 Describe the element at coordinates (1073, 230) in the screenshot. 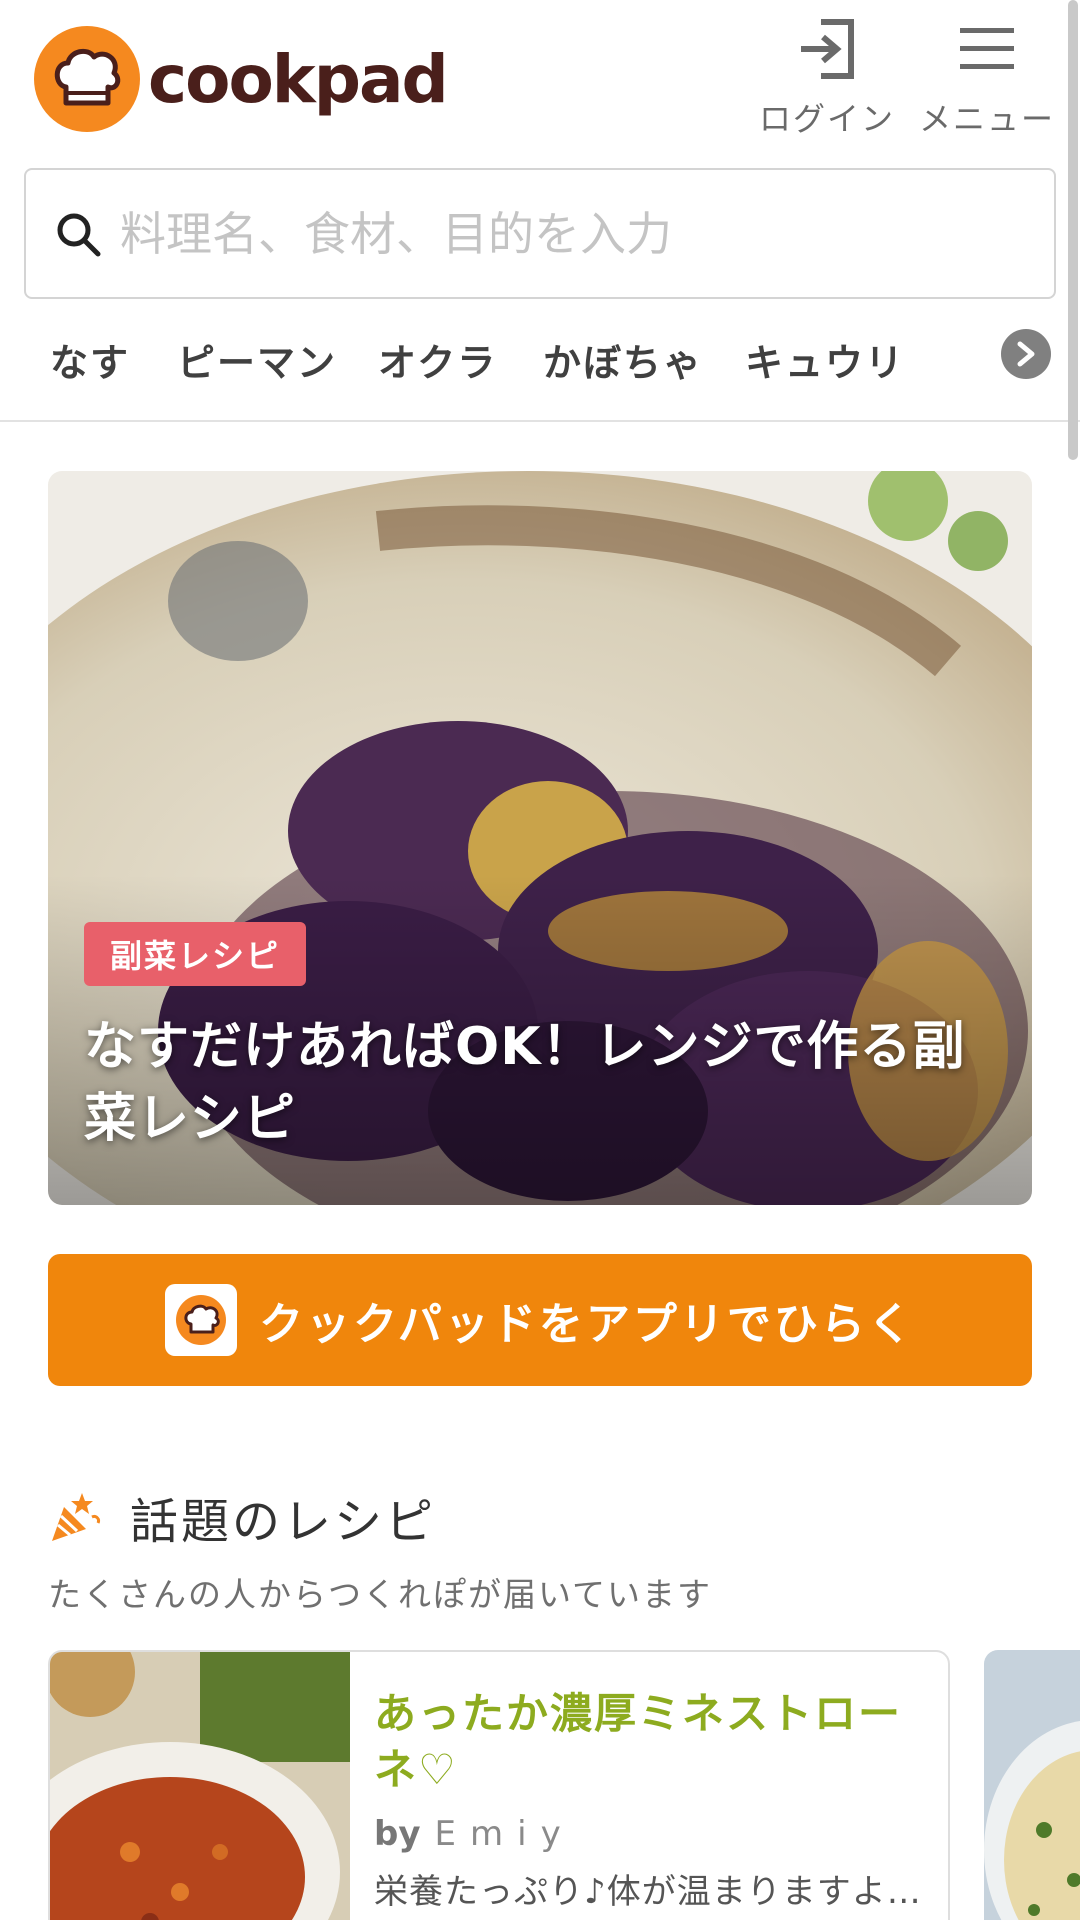

I see `scrollbar` at that location.